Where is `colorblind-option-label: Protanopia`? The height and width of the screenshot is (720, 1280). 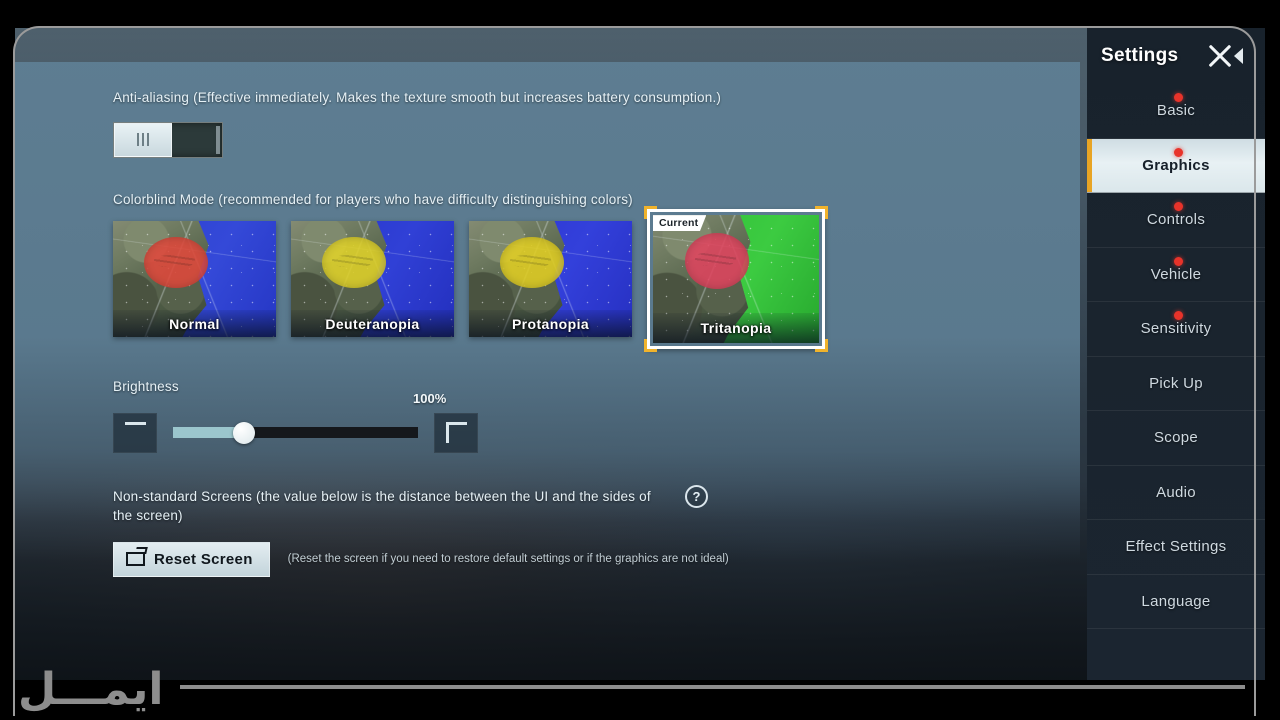 colorblind-option-label: Protanopia is located at coordinates (550, 323).